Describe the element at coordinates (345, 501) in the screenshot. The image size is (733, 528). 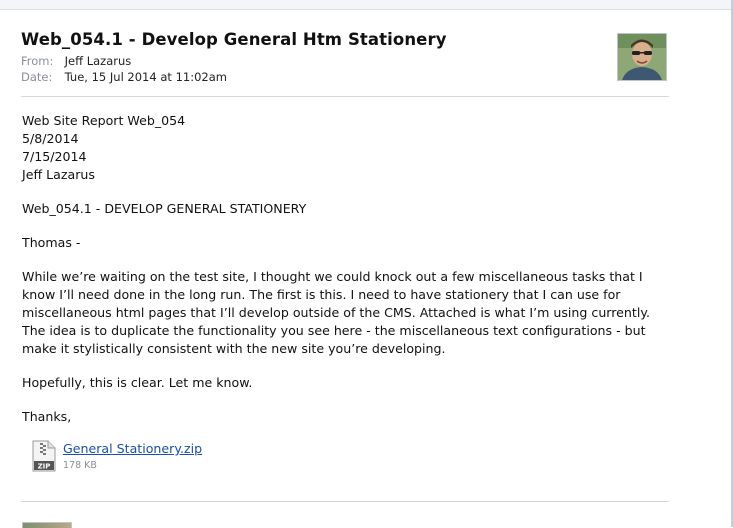
I see `message-divider` at that location.